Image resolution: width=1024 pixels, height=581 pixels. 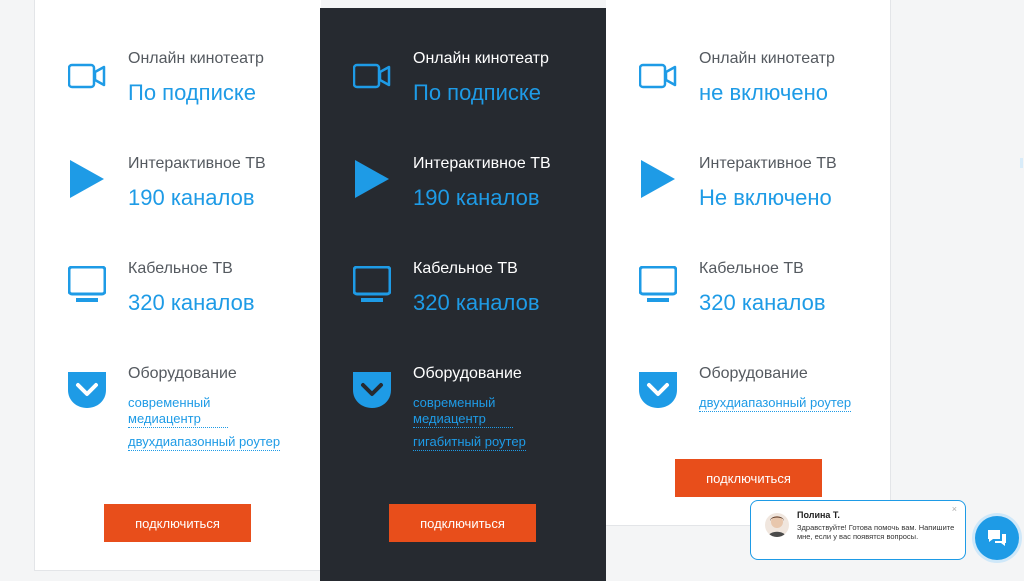 I want to click on feature-cinema: Онлайн кинотеатр не включено, so click(x=748, y=97).